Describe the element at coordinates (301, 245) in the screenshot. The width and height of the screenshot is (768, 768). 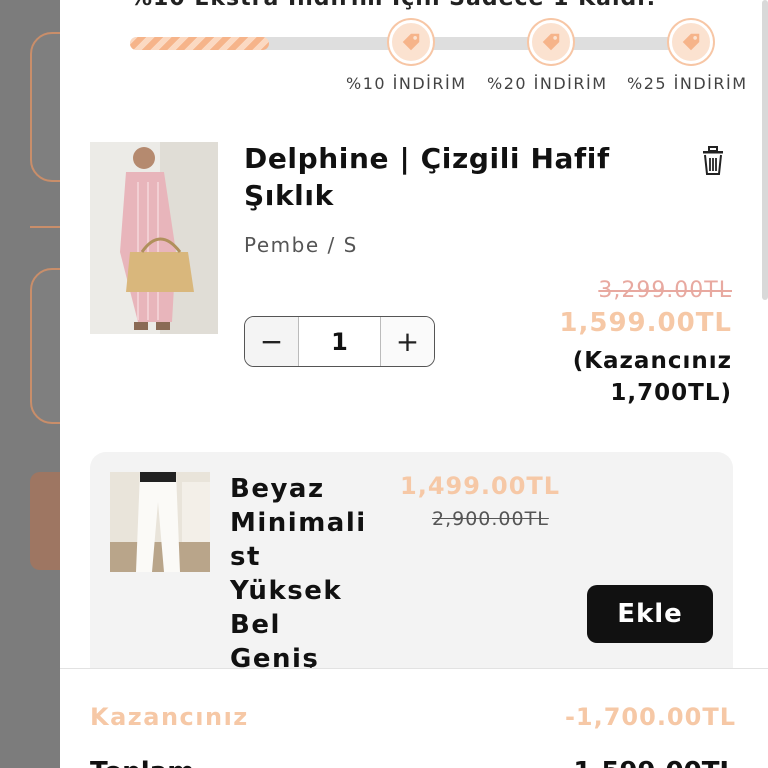
I see `product-variant: Pembe / S` at that location.